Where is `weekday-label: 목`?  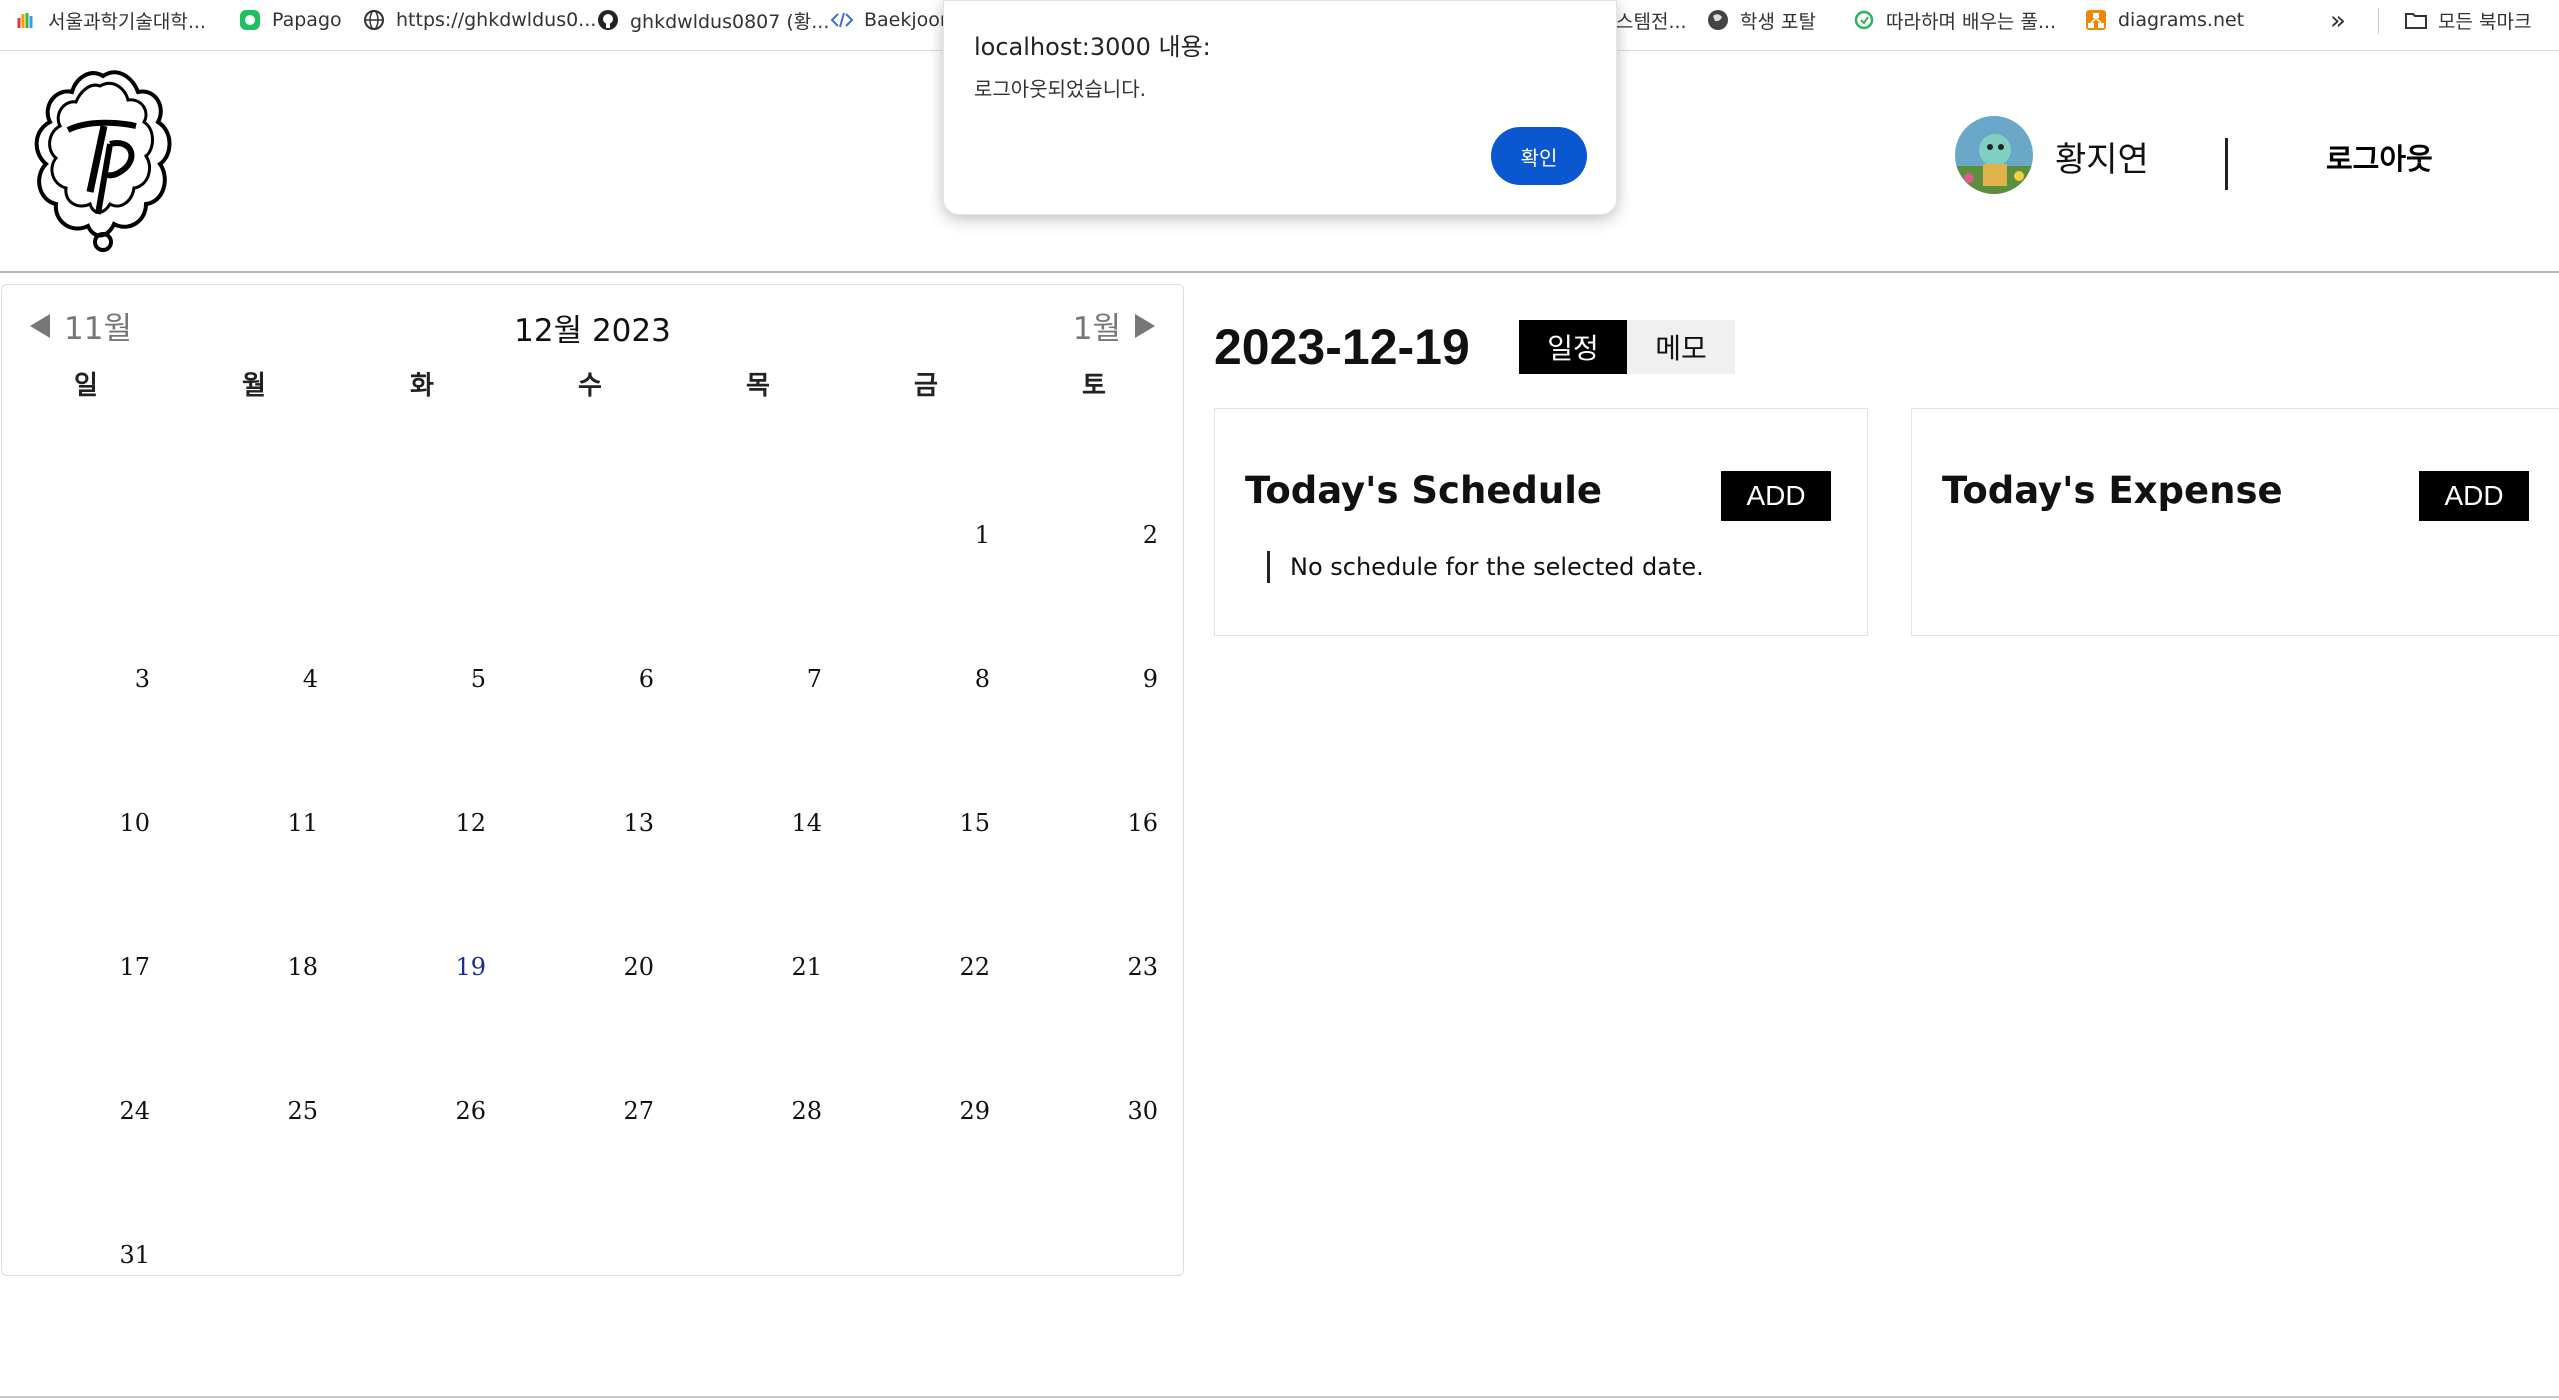 weekday-label: 목 is located at coordinates (758, 386).